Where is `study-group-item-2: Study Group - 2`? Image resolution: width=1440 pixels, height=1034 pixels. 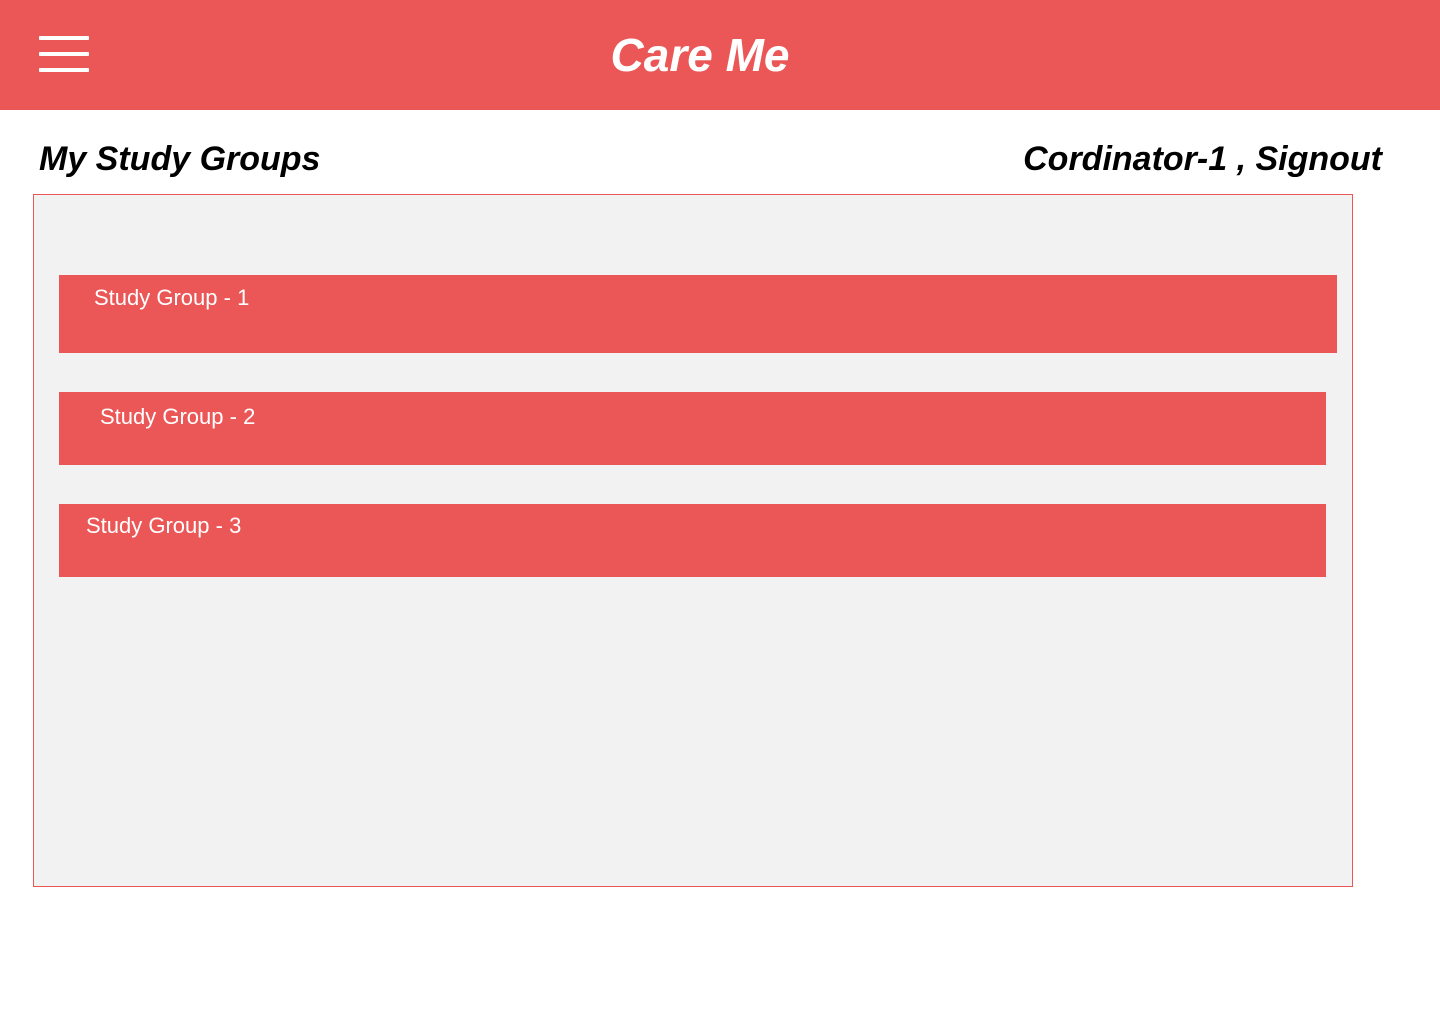 study-group-item-2: Study Group - 2 is located at coordinates (692, 428).